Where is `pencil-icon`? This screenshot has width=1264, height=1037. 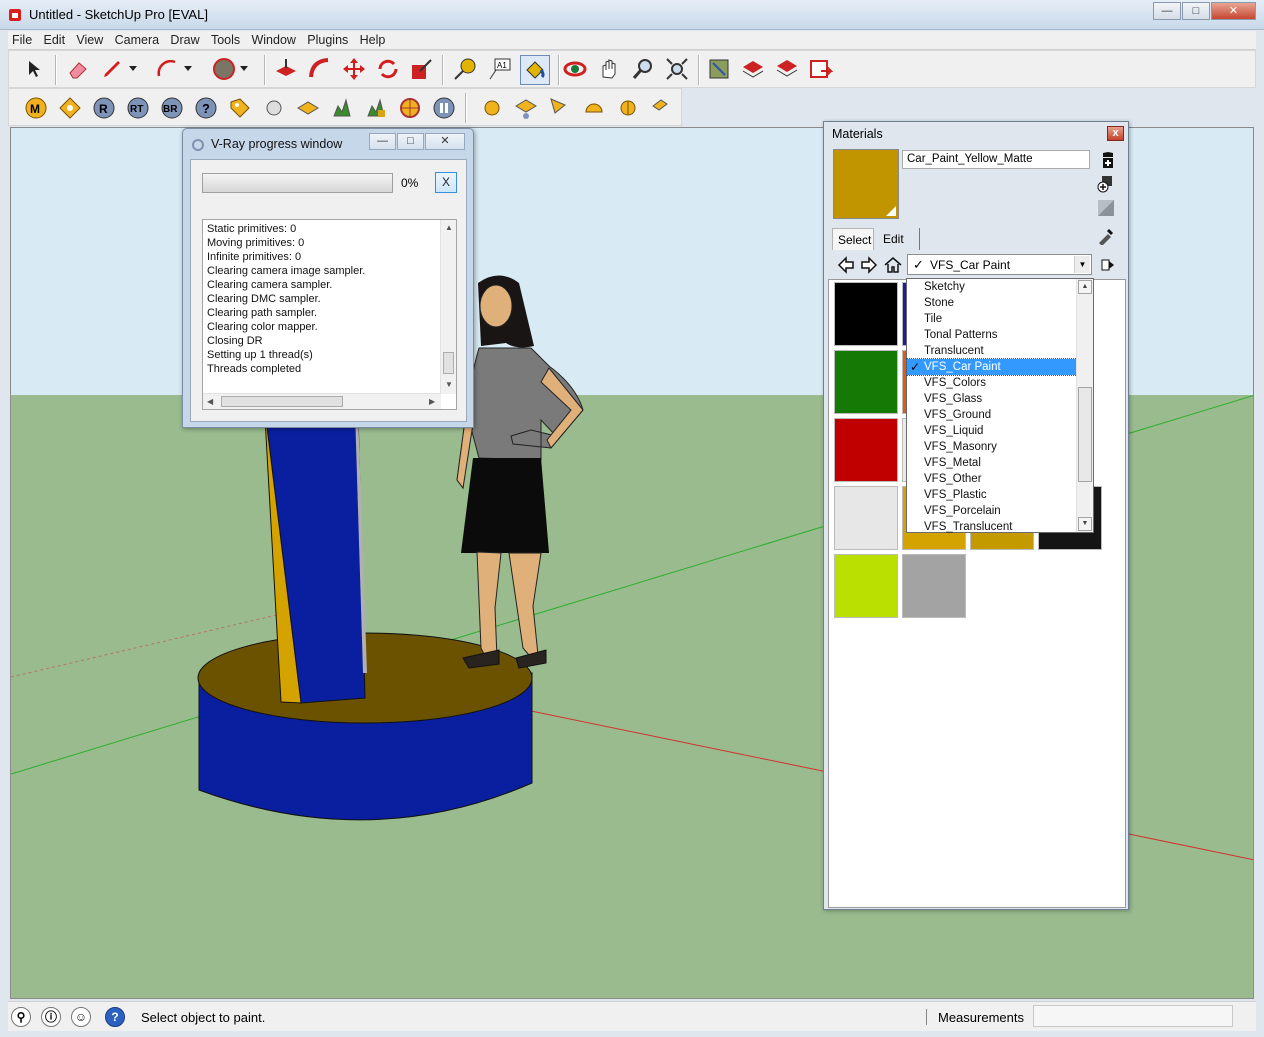
pencil-icon is located at coordinates (112, 69).